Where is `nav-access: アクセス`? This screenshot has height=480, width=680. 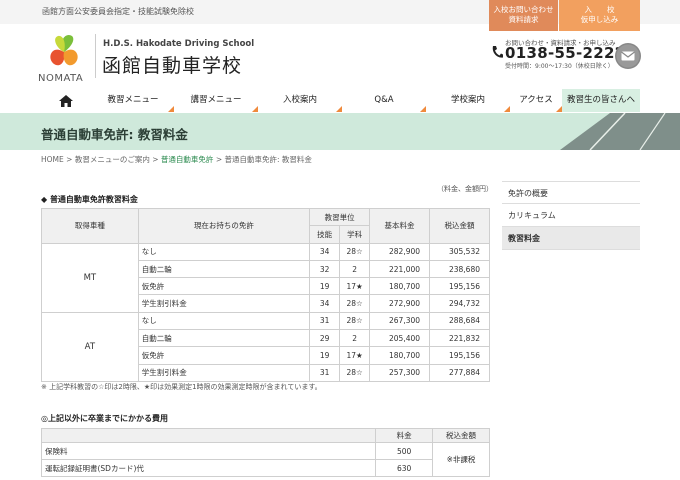 nav-access: アクセス is located at coordinates (536, 100).